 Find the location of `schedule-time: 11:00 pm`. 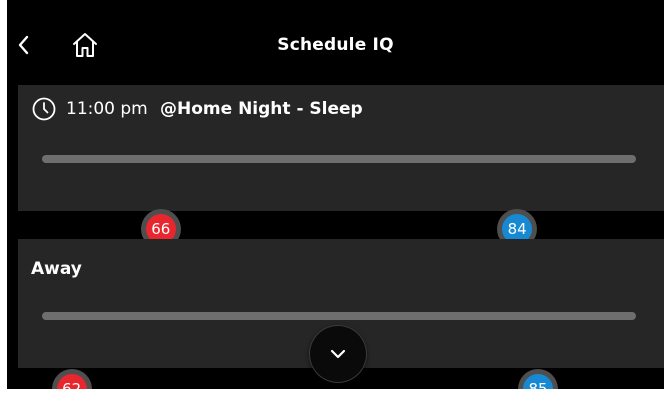

schedule-time: 11:00 pm is located at coordinates (107, 109).